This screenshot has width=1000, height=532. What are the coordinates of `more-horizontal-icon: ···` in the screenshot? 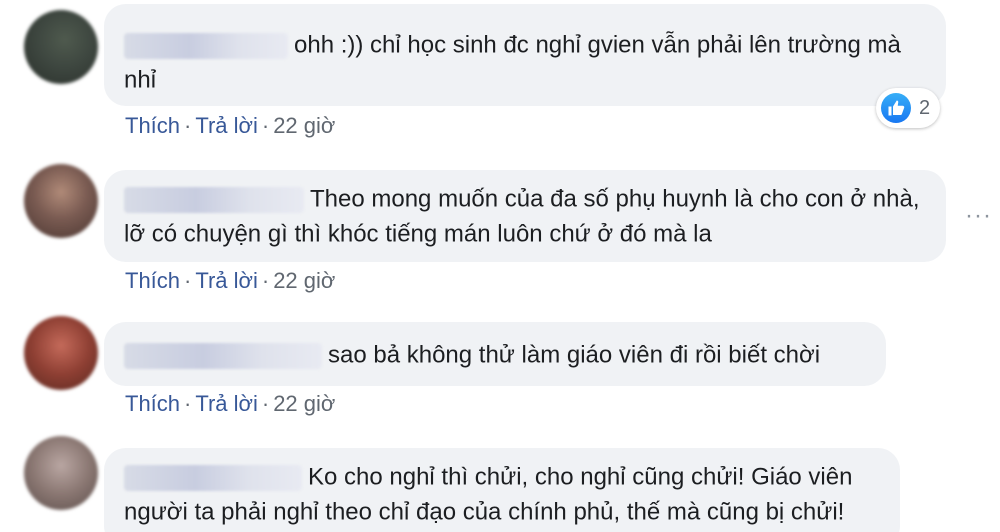 It's located at (978, 216).